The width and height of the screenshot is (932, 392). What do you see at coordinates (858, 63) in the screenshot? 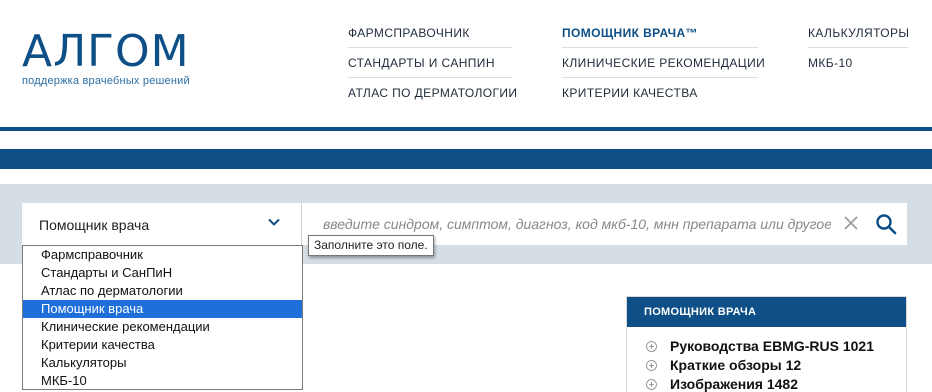
I see `nav-link-icd10: МКБ-10` at bounding box center [858, 63].